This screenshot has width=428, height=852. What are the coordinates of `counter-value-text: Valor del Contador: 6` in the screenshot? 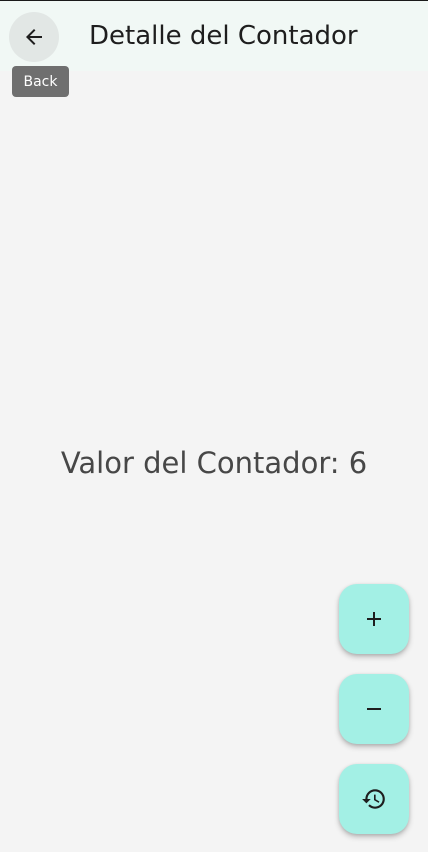 It's located at (214, 463).